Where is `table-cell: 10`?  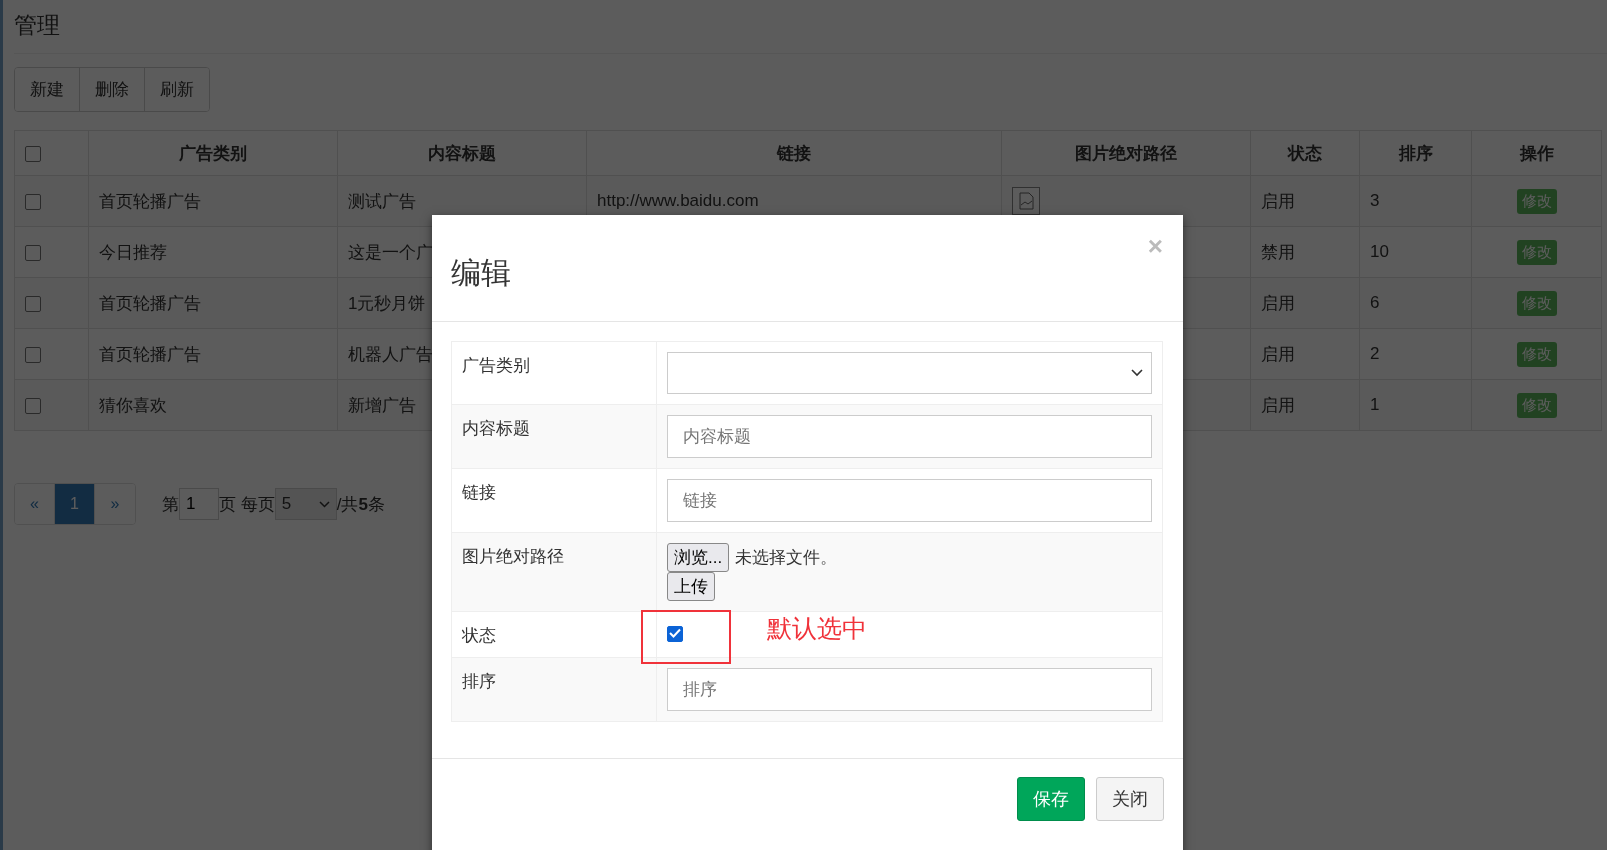
table-cell: 10 is located at coordinates (1415, 252).